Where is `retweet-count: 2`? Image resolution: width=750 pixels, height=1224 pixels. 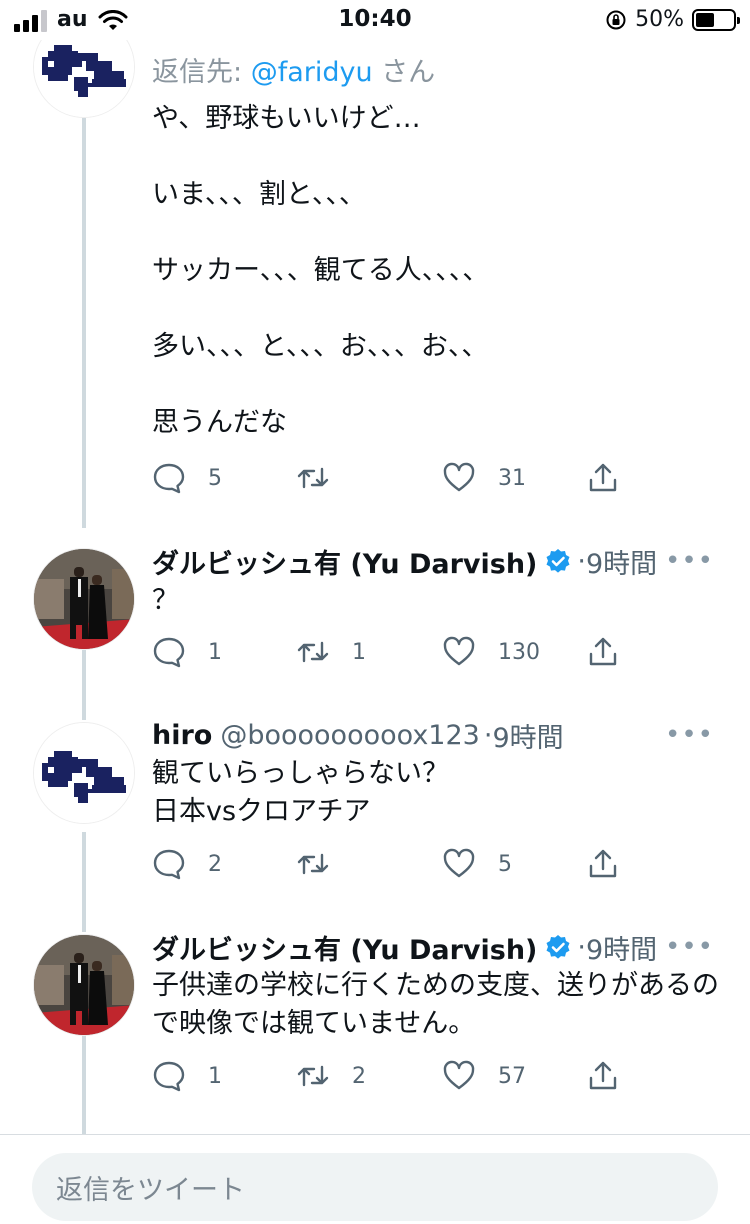 retweet-count: 2 is located at coordinates (359, 1076).